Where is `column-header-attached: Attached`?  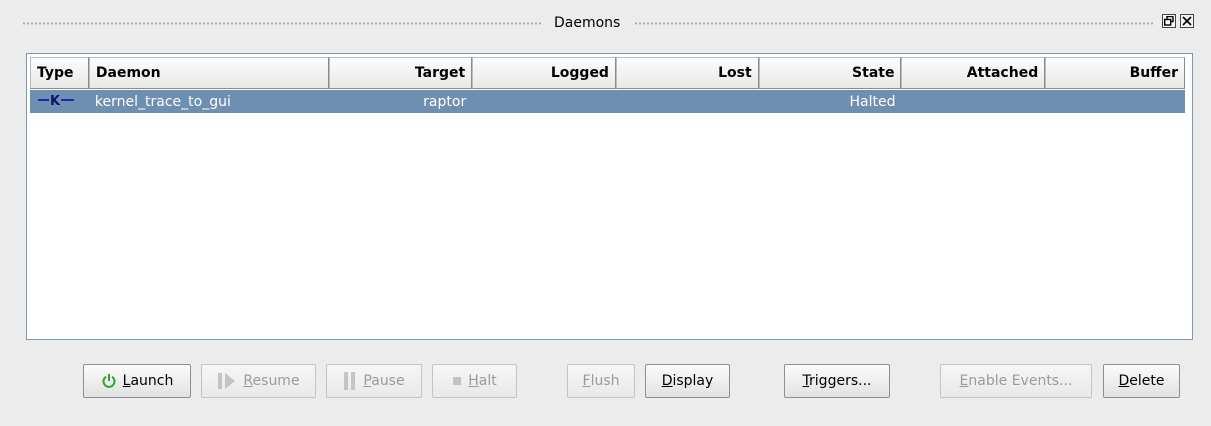
column-header-attached: Attached is located at coordinates (973, 73).